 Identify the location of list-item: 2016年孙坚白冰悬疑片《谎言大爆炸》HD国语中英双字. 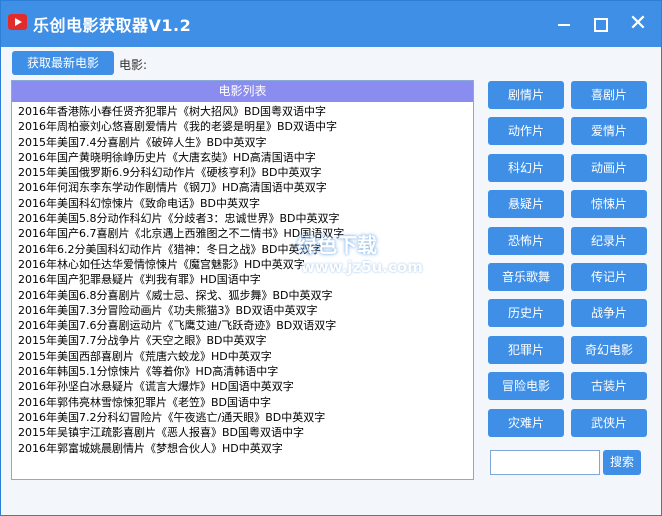
(245, 386).